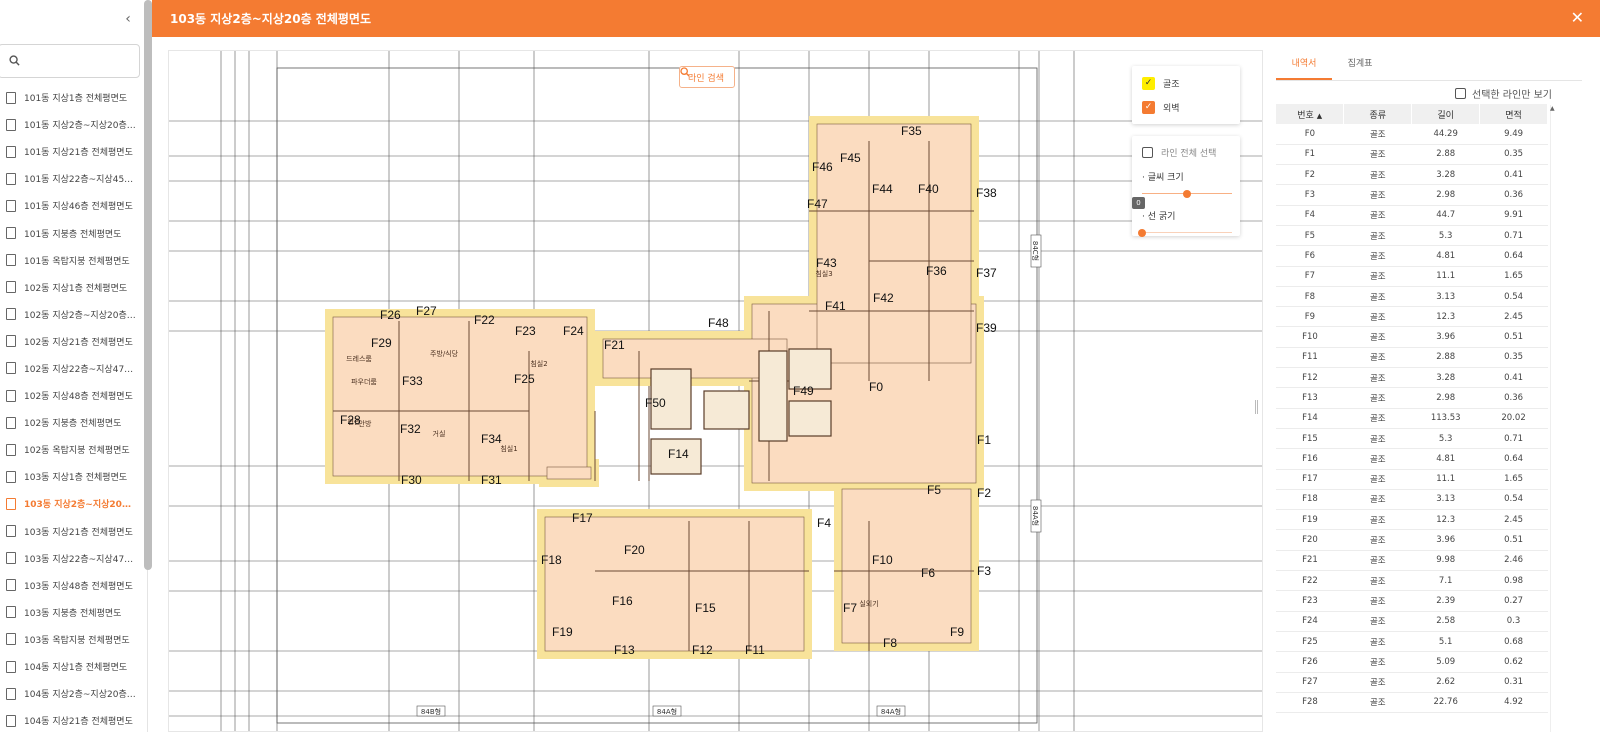 This screenshot has width=1600, height=732. Describe the element at coordinates (1513, 236) in the screenshot. I see `table-cell: 0.71` at that location.